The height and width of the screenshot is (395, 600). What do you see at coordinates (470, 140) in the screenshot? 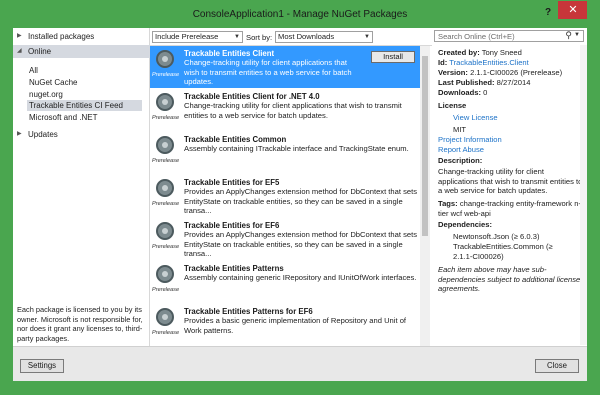
I see `project-information-link: Project Information` at bounding box center [470, 140].